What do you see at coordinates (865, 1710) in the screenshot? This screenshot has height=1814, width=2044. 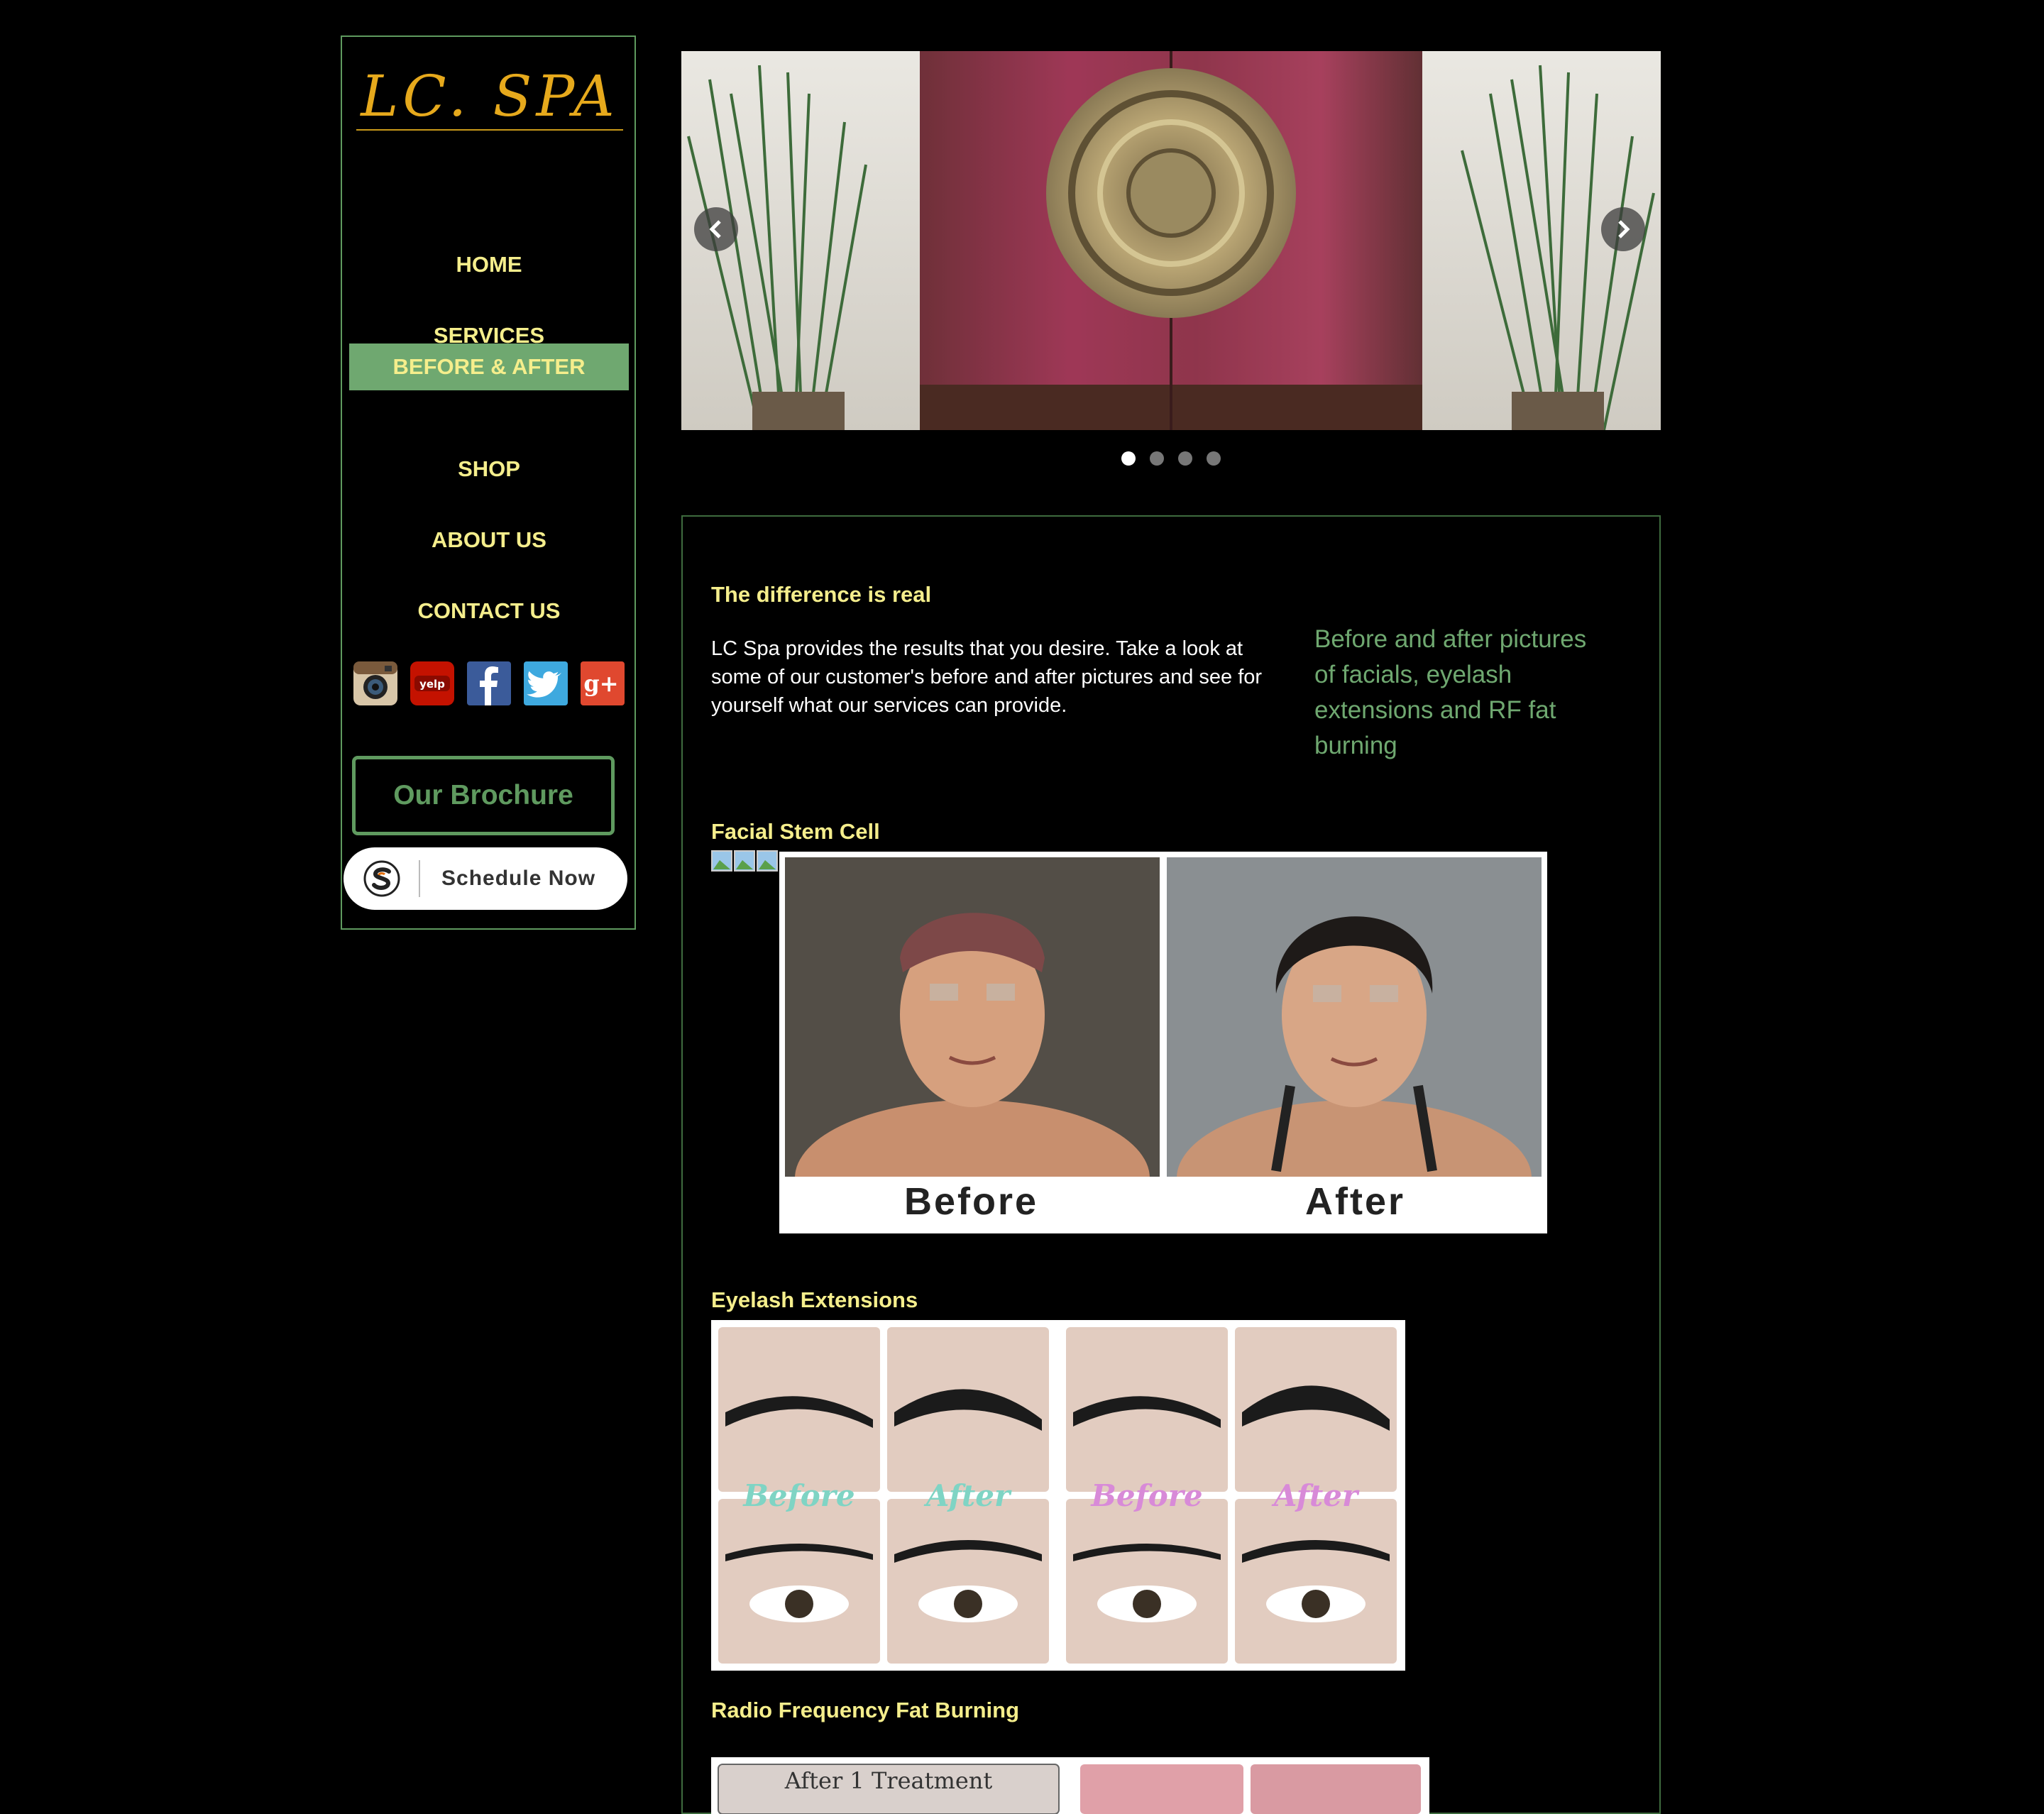 I see `section-title-rf-fat-burning: Radio Frequency Fat Burning` at bounding box center [865, 1710].